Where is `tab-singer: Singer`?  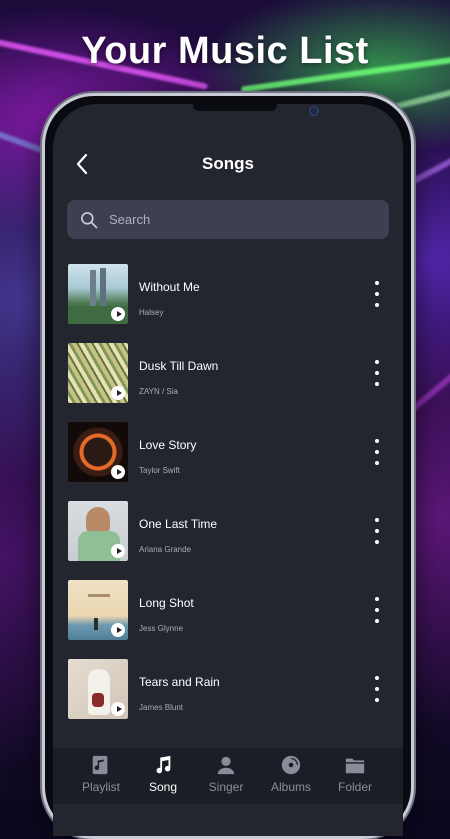 tab-singer: Singer is located at coordinates (226, 774).